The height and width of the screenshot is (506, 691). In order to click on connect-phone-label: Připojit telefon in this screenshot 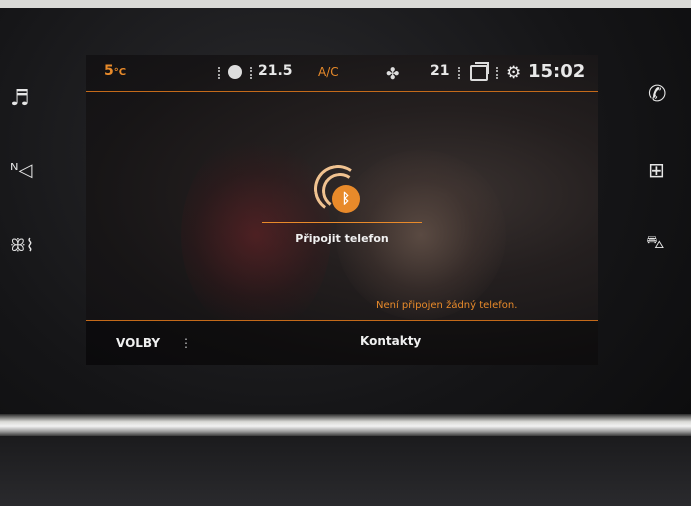, I will do `click(342, 238)`.